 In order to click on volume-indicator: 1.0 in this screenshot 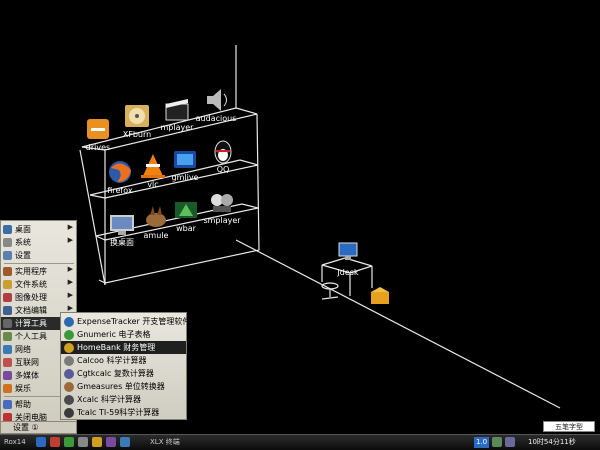, I will do `click(482, 442)`.